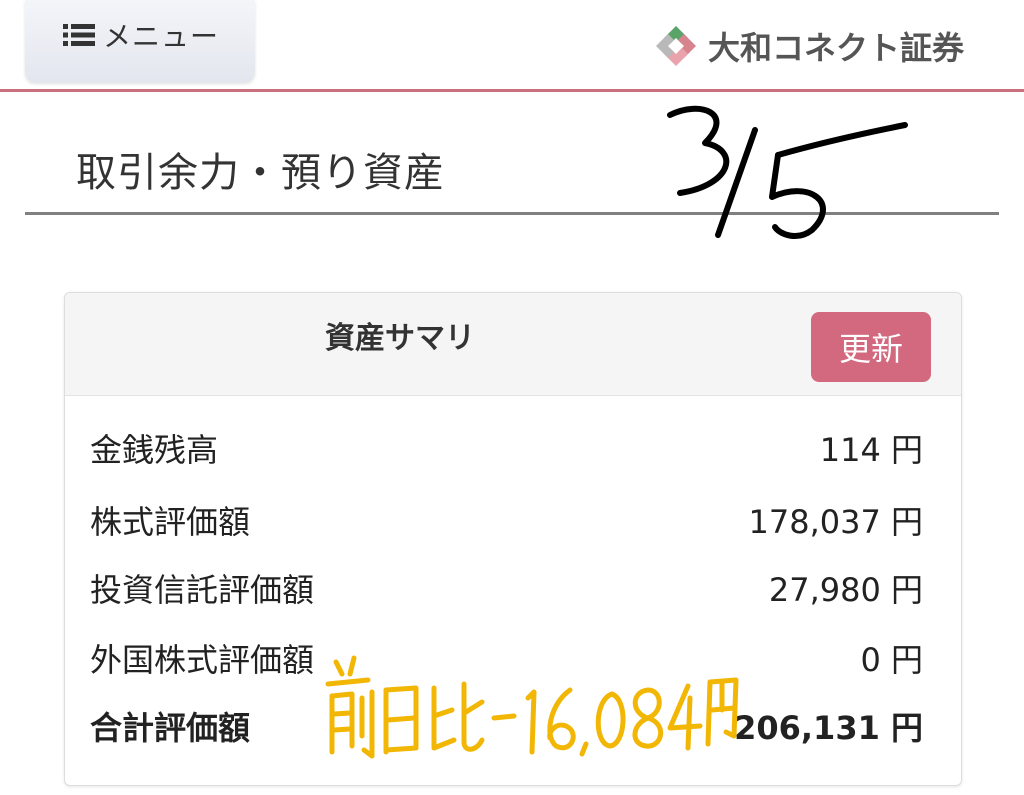 This screenshot has height=795, width=1024. Describe the element at coordinates (513, 344) in the screenshot. I see `card-header: 資産サマリ 更新` at that location.